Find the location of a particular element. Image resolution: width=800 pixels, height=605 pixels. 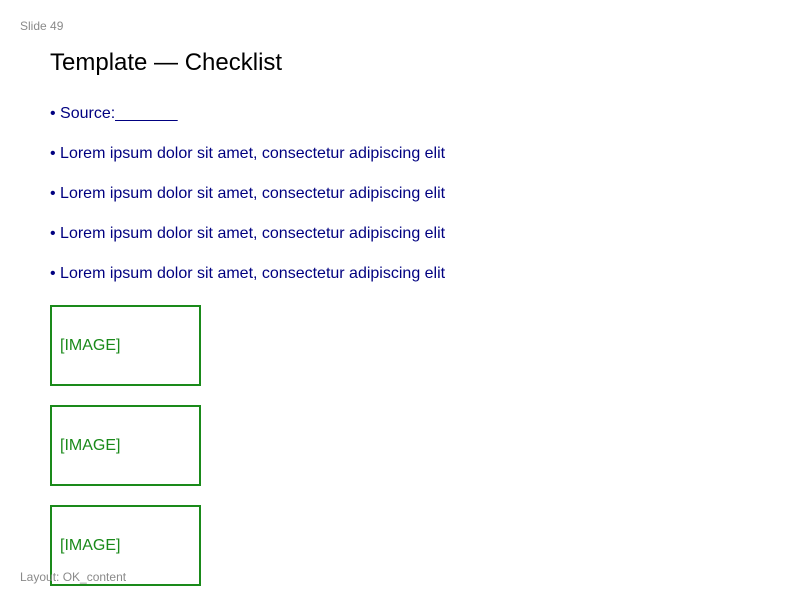

slide-title: Template — Checklist is located at coordinates (166, 62).